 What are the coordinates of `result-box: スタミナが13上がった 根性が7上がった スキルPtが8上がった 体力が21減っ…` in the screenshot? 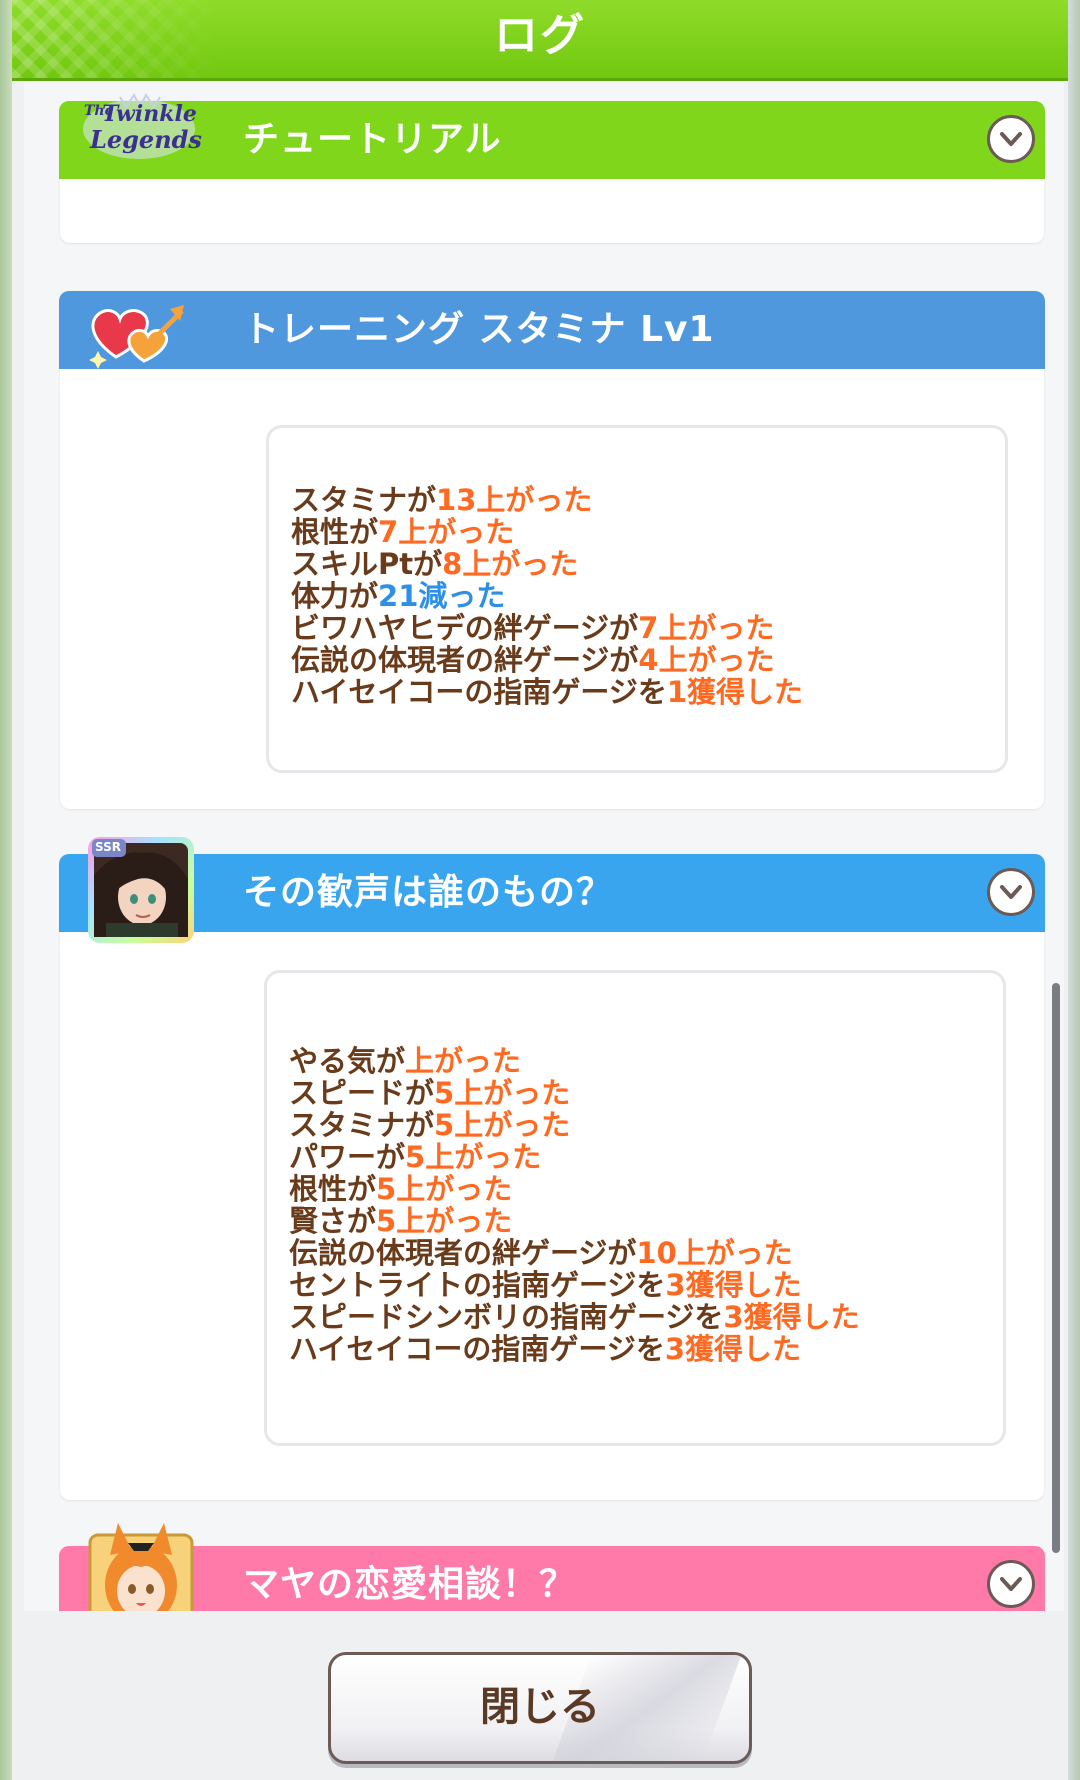 It's located at (637, 599).